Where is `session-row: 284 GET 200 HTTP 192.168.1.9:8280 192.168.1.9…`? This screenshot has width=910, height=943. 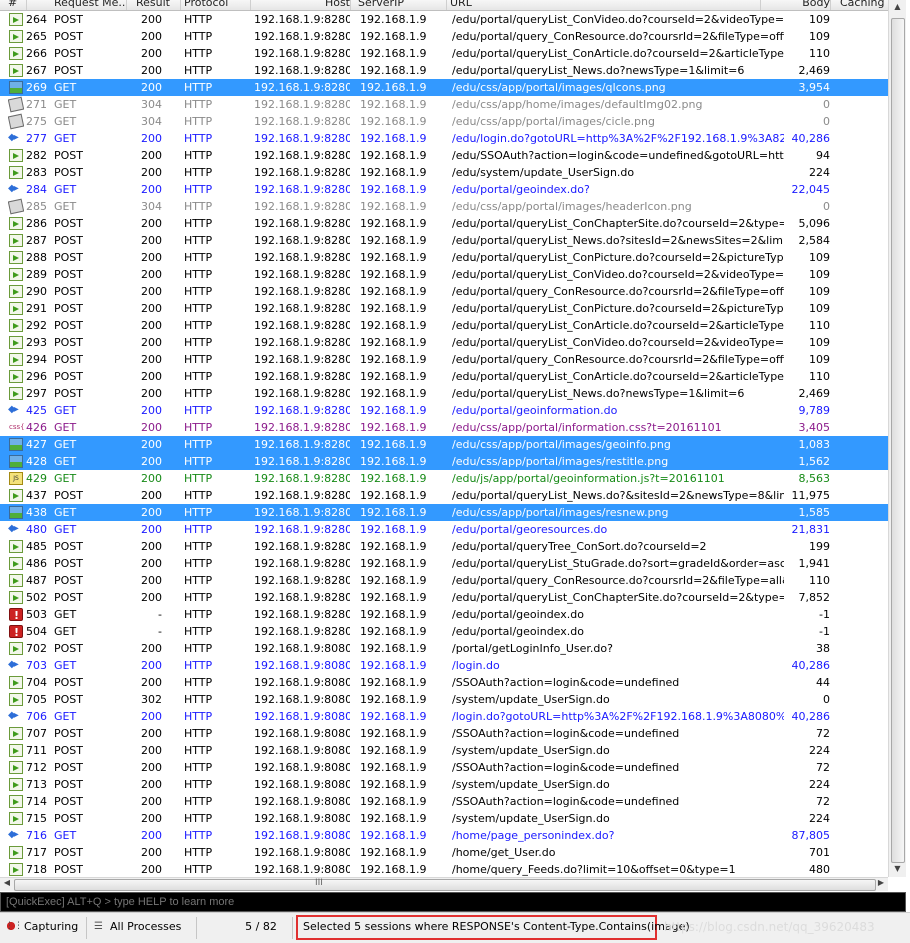
session-row: 284 GET 200 HTTP 192.168.1.9:8280 192.168.1.9… is located at coordinates (444, 189).